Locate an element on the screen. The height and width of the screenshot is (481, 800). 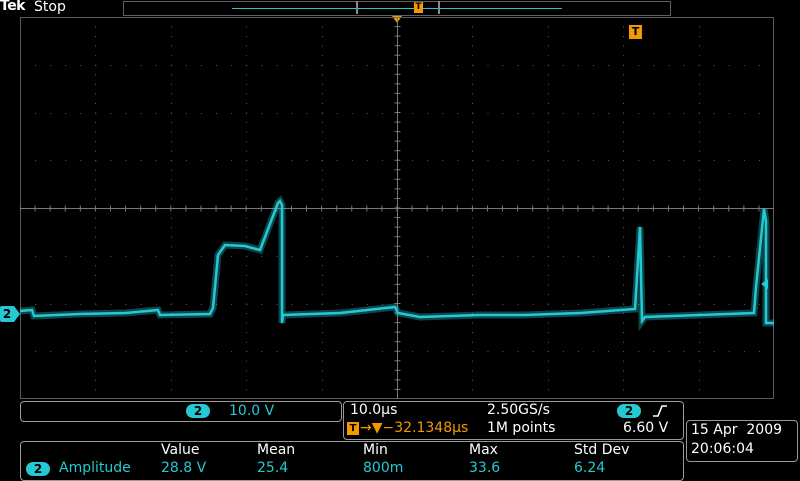
measurement-std-dev: 6.24 is located at coordinates (590, 468).